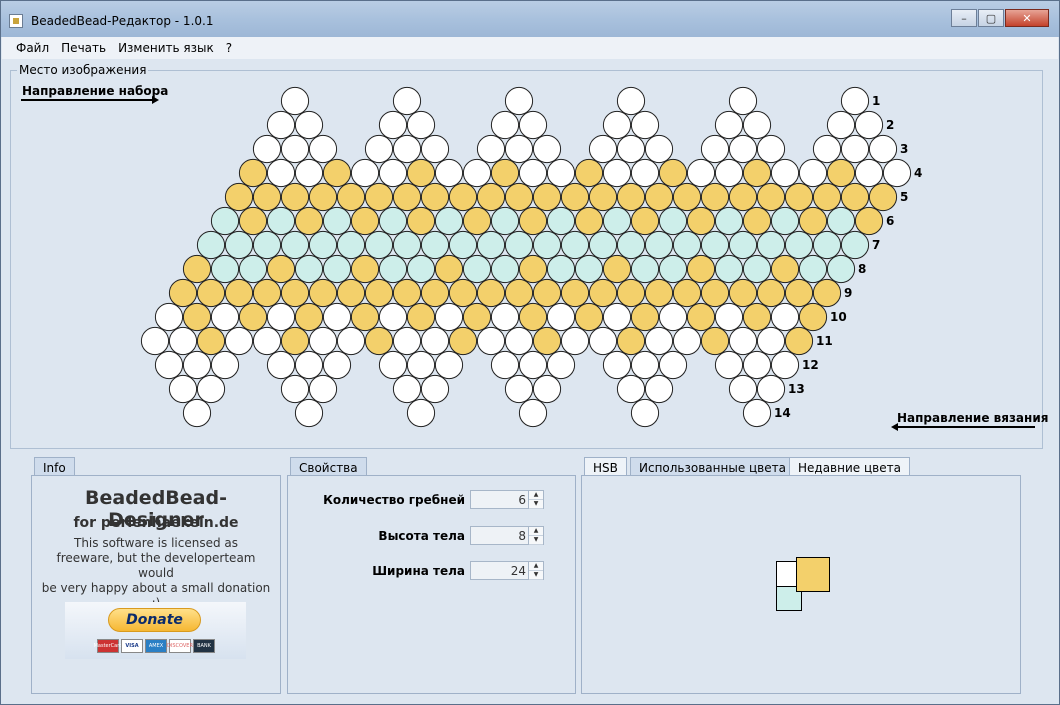 The height and width of the screenshot is (705, 1060). I want to click on tab-info: Info, so click(54, 467).